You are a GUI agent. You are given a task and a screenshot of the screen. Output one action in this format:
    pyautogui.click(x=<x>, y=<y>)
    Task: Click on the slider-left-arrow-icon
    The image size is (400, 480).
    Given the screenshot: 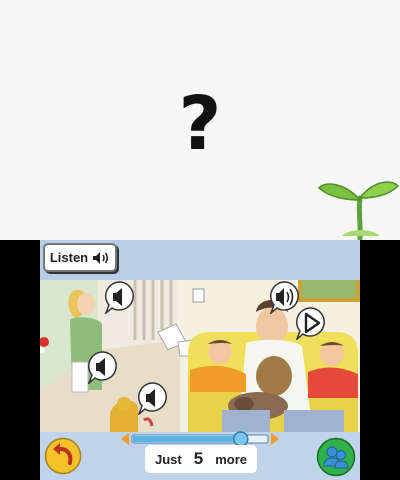 What is the action you would take?
    pyautogui.click(x=125, y=439)
    